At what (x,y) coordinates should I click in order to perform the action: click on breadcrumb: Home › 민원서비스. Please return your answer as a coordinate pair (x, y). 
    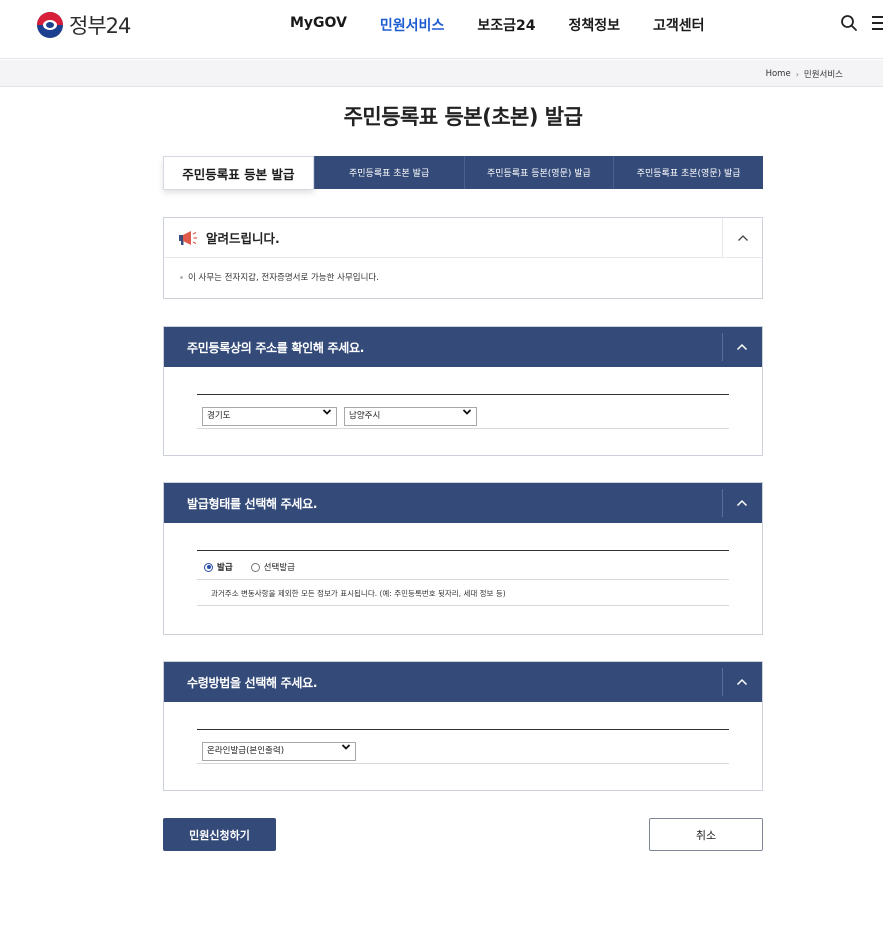
    Looking at the image, I should click on (804, 74).